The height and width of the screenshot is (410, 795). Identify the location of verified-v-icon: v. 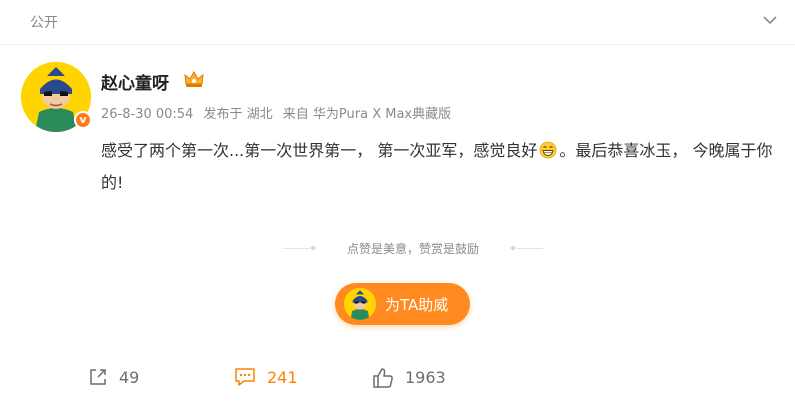
(83, 120).